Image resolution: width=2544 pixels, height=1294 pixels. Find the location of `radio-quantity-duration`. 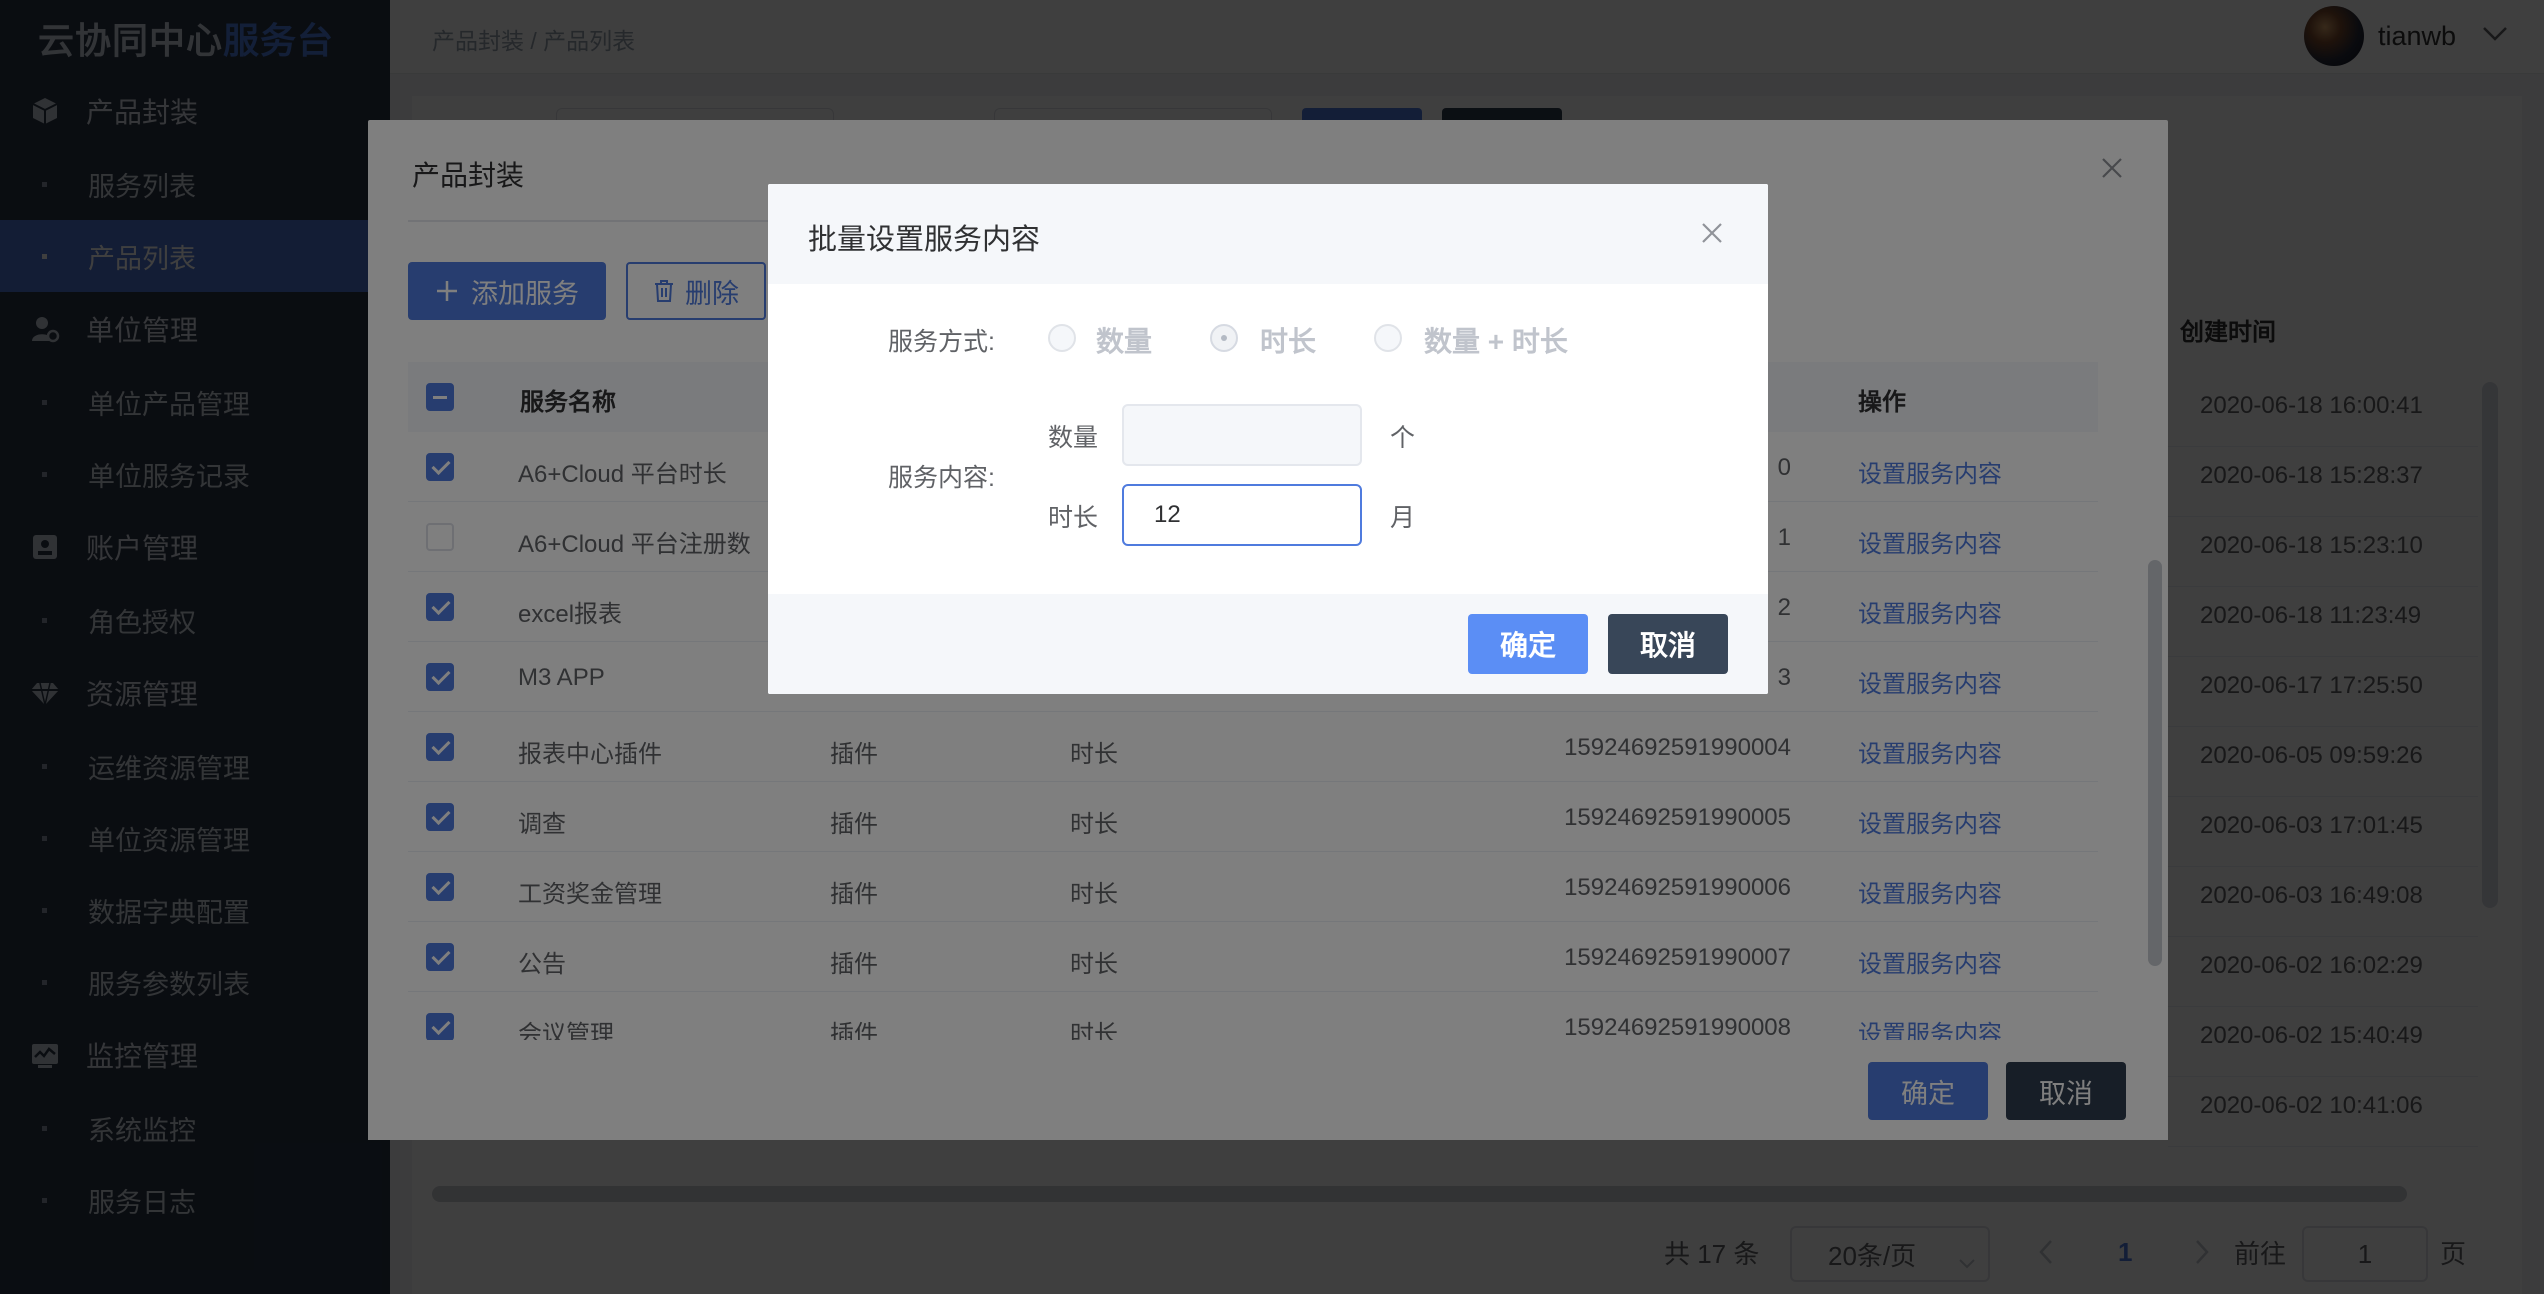

radio-quantity-duration is located at coordinates (1388, 338).